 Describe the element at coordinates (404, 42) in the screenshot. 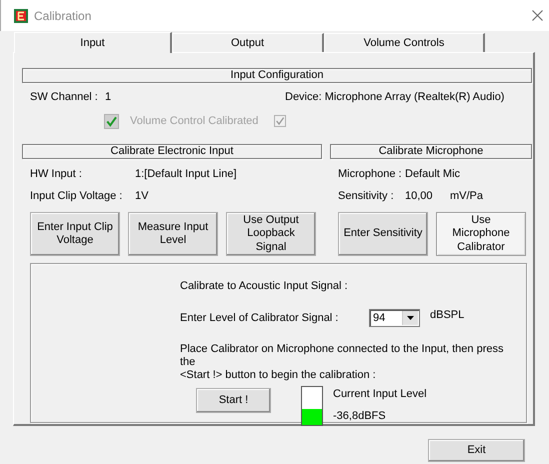

I see `tab: Volume Controls` at that location.